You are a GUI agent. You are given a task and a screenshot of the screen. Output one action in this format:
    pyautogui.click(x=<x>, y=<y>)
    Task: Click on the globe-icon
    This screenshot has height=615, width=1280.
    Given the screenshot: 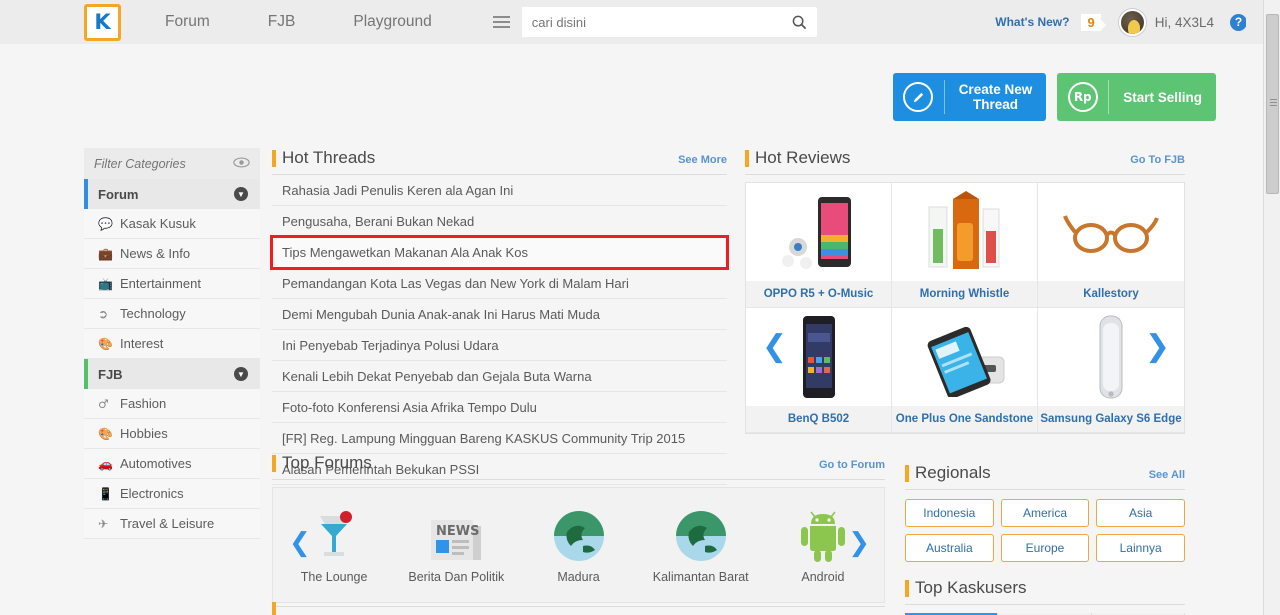 What is the action you would take?
    pyautogui.click(x=579, y=534)
    